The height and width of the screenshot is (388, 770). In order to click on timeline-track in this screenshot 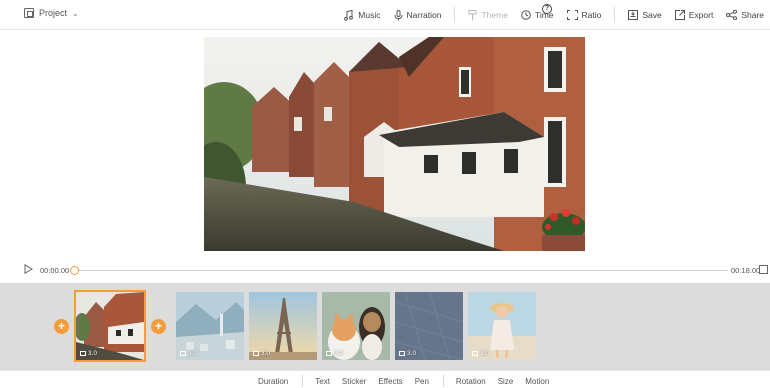, I will do `click(401, 270)`.